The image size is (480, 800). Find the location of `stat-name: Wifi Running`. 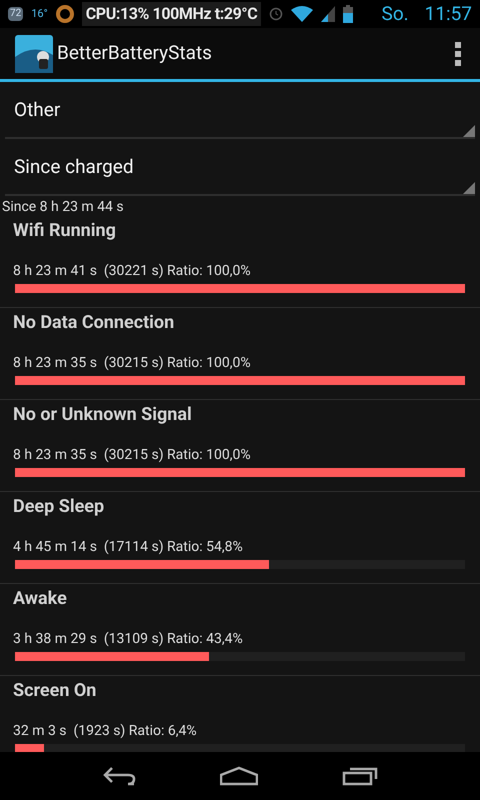

stat-name: Wifi Running is located at coordinates (64, 231).